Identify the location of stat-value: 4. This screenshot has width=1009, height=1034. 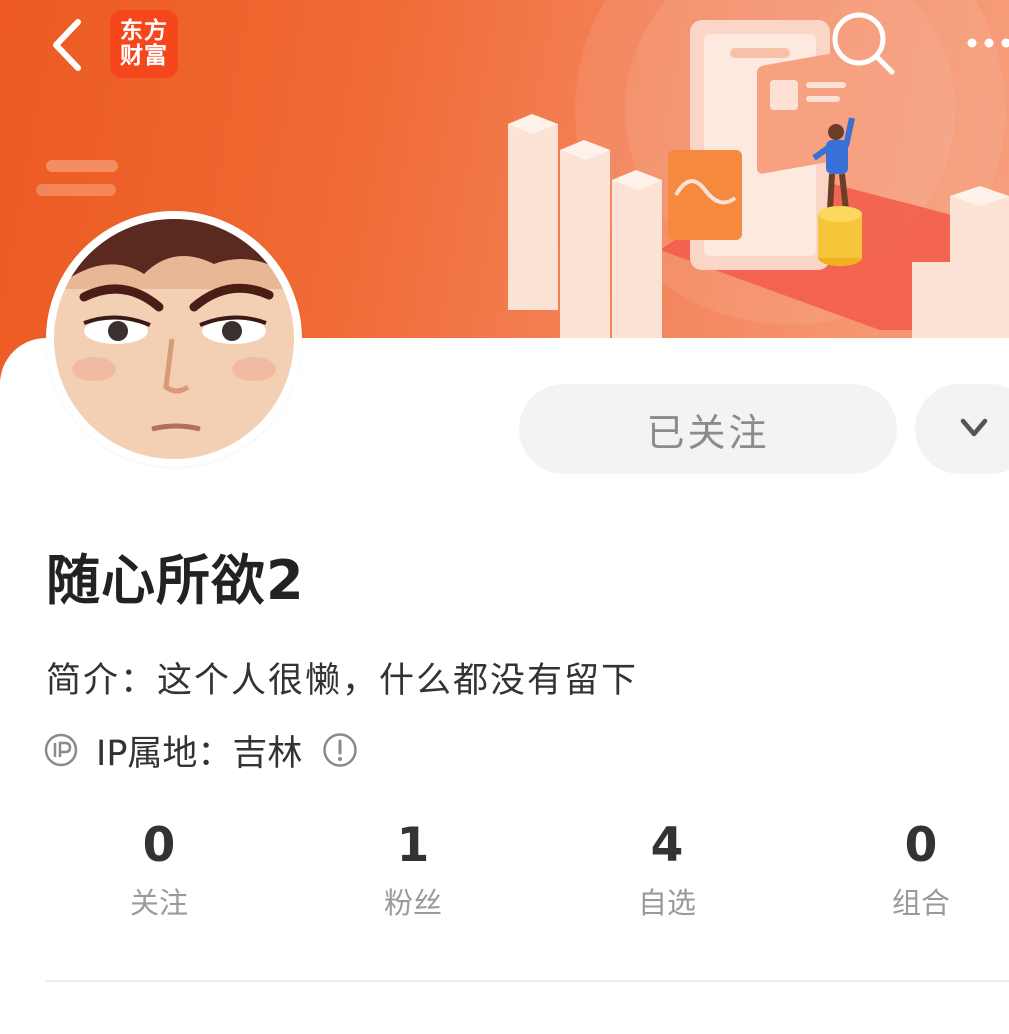
(667, 845).